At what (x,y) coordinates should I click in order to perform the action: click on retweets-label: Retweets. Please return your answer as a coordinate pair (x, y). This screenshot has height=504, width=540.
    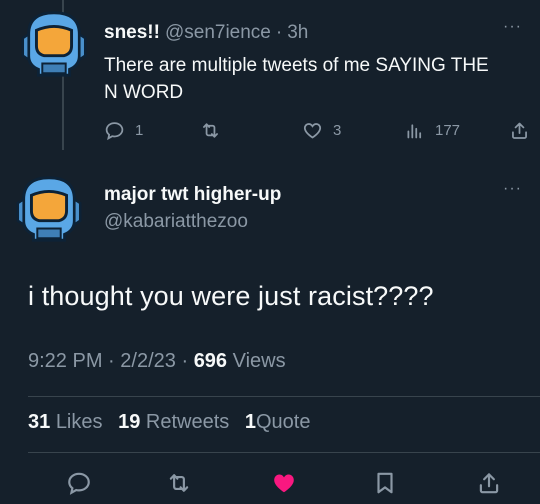
    Looking at the image, I should click on (187, 422).